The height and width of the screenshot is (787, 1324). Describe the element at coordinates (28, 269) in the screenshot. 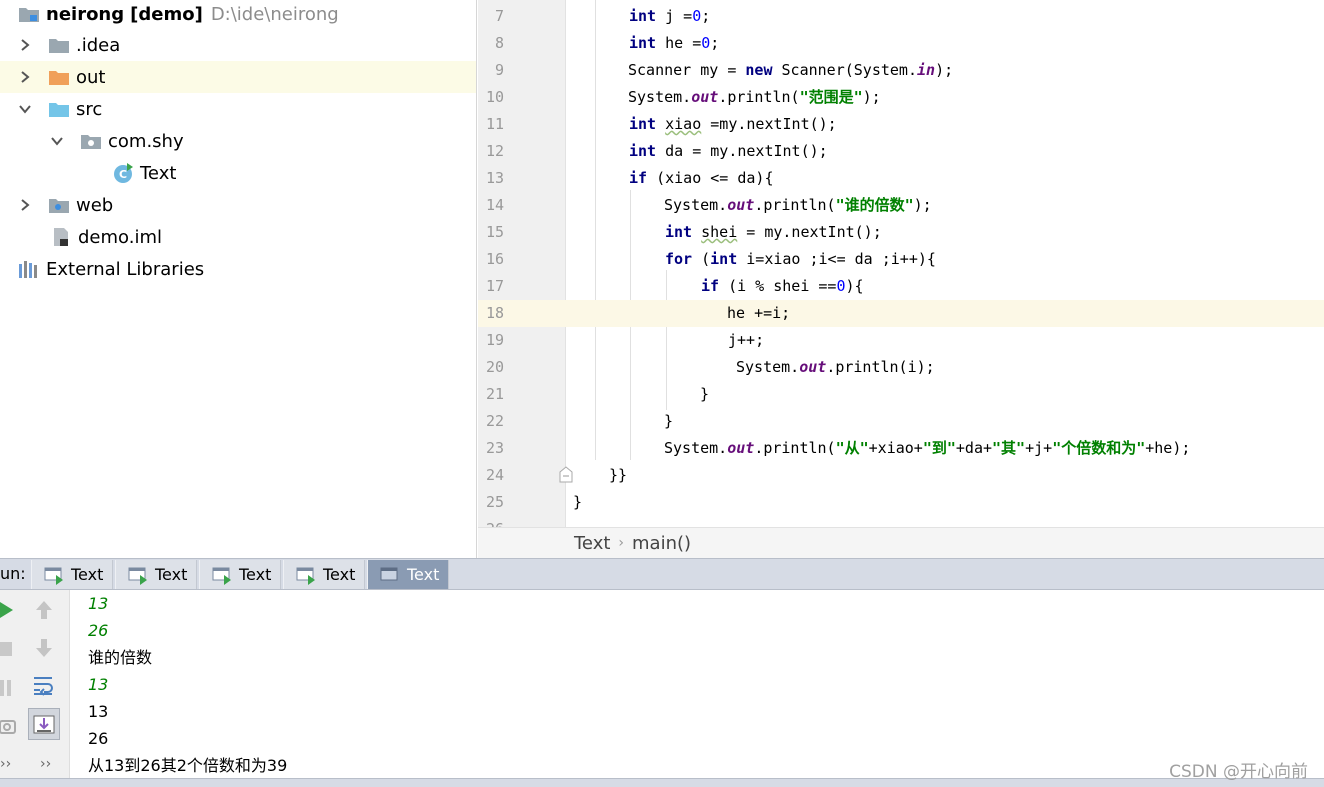

I see `libraries-icon` at that location.